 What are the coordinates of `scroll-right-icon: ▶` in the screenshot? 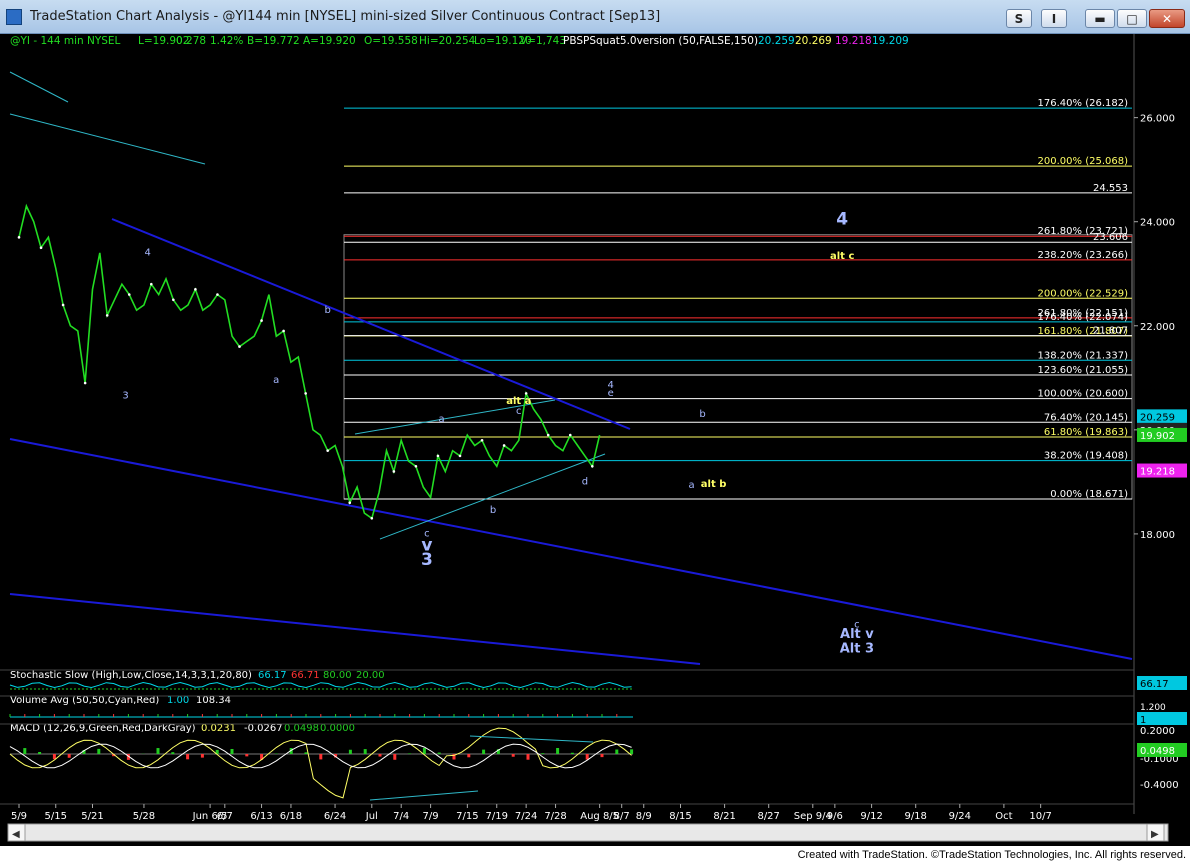 It's located at (1155, 834).